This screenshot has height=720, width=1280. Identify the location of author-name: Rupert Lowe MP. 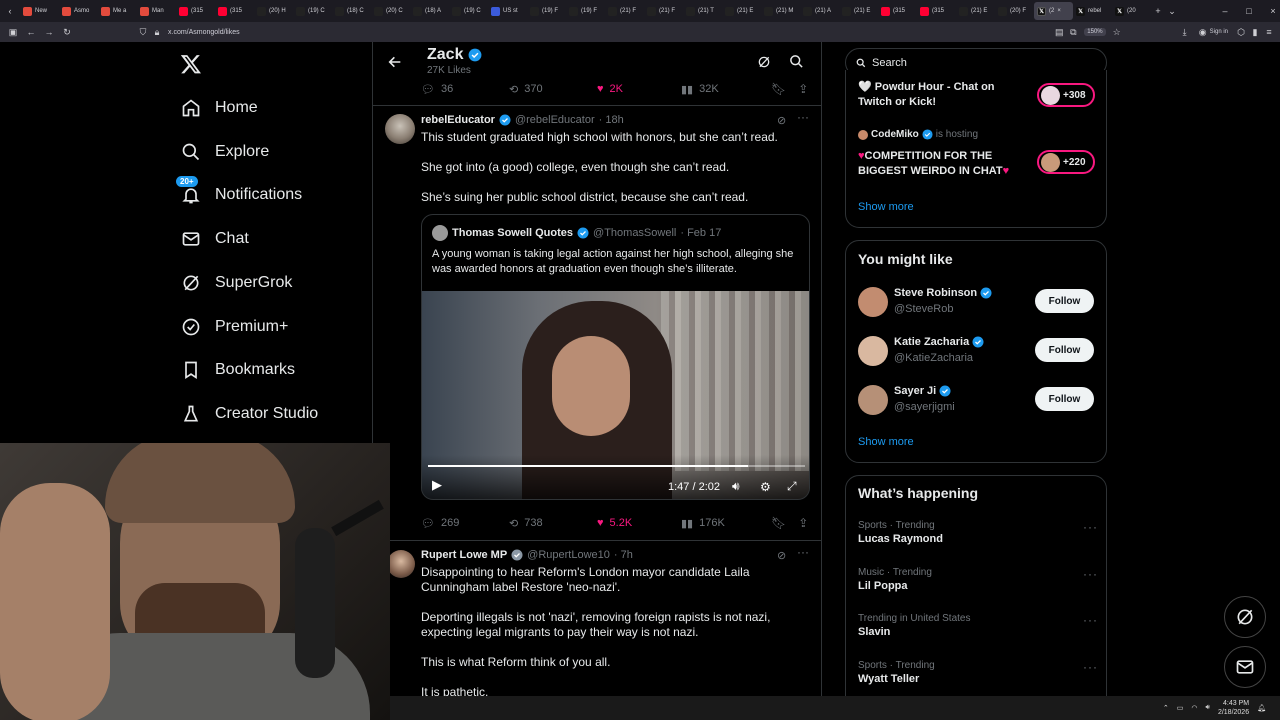
(464, 555).